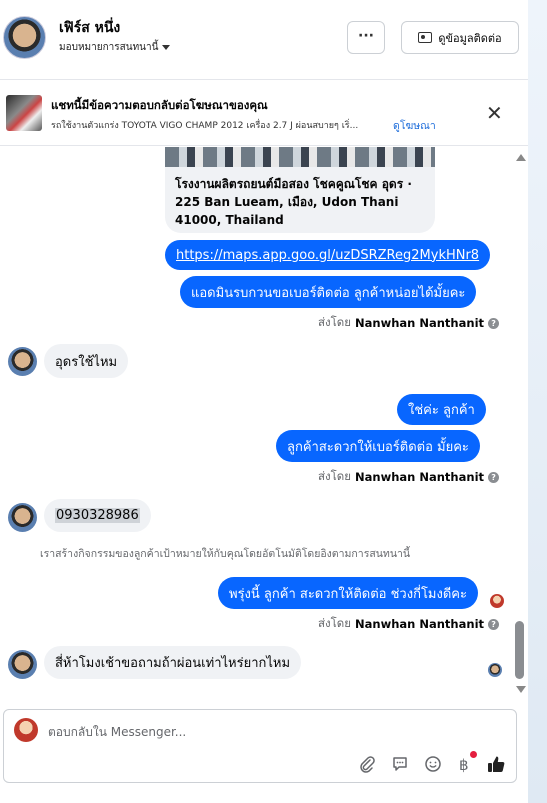 This screenshot has width=547, height=803. I want to click on paperclip-icon, so click(367, 764).